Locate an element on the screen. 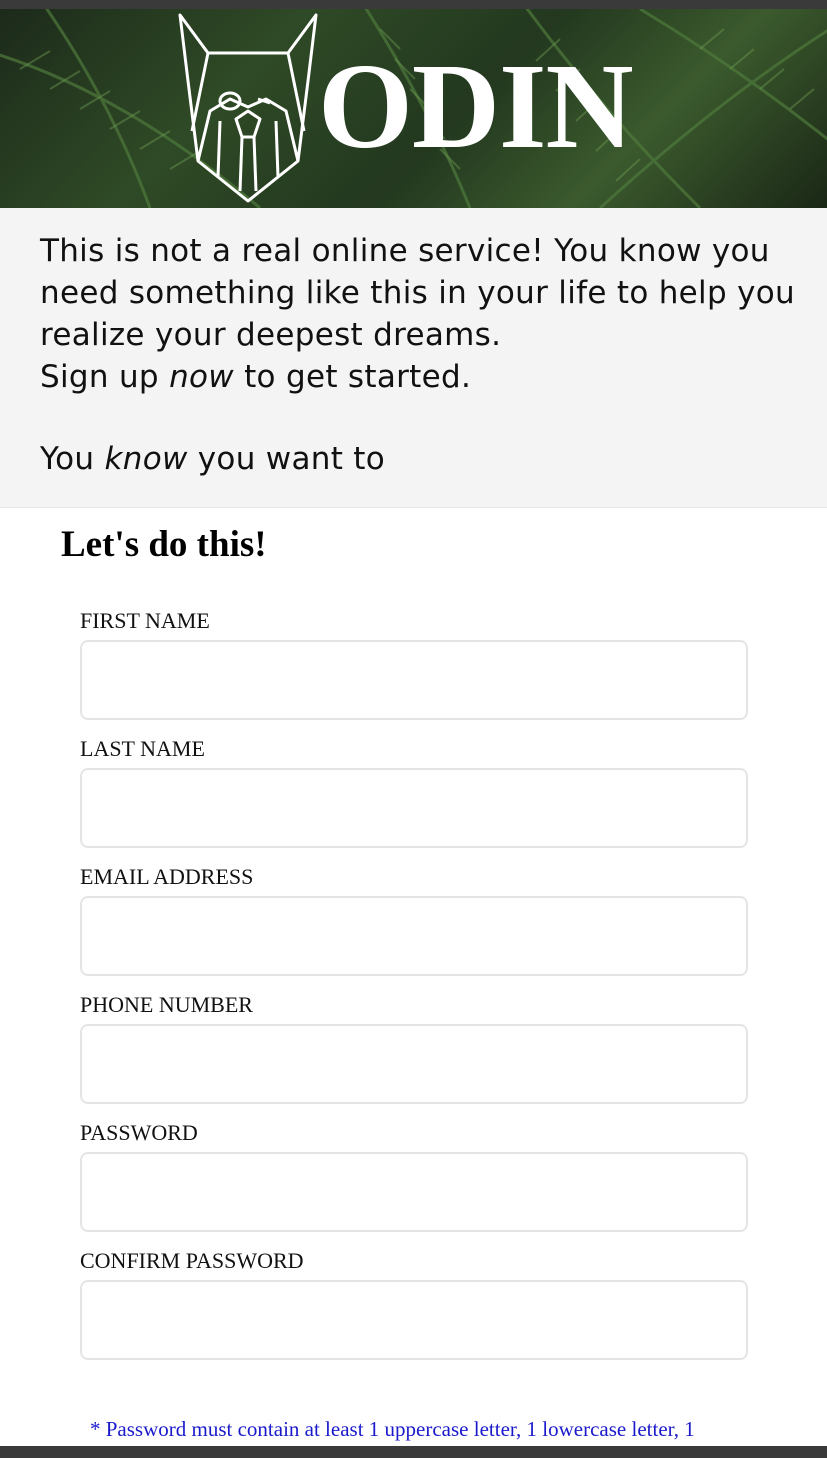 This screenshot has width=827, height=1458. intro-know-emphasis: know is located at coordinates (146, 459).